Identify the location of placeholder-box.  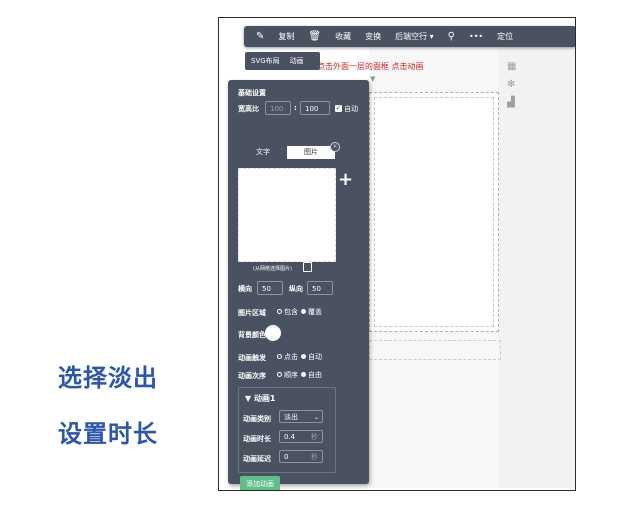
(435, 350).